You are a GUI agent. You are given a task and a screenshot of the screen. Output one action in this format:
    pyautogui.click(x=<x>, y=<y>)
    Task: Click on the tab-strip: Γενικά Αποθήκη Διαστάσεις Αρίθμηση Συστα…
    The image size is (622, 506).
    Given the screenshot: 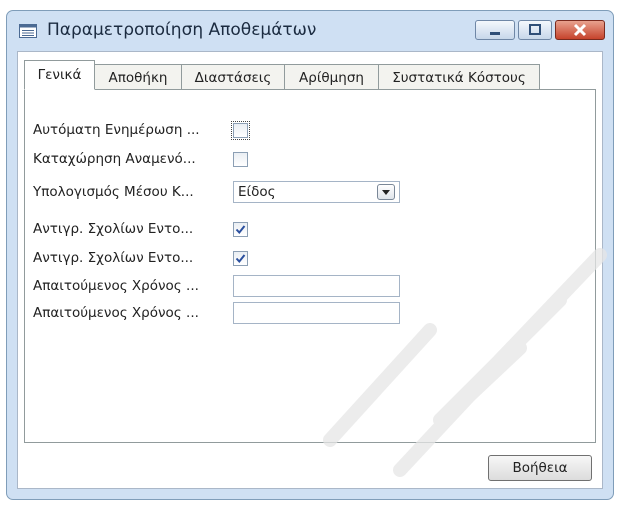 What is the action you would take?
    pyautogui.click(x=282, y=75)
    